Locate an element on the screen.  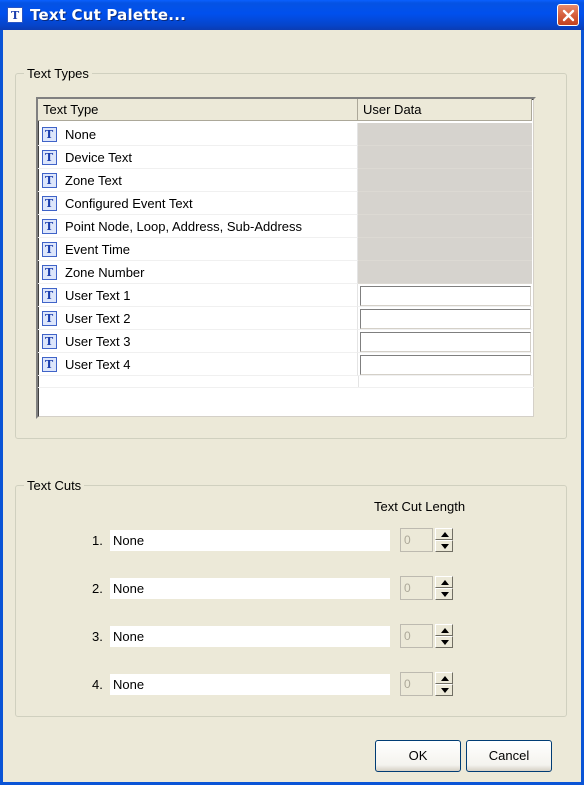
text-type-row: T None is located at coordinates (286, 134).